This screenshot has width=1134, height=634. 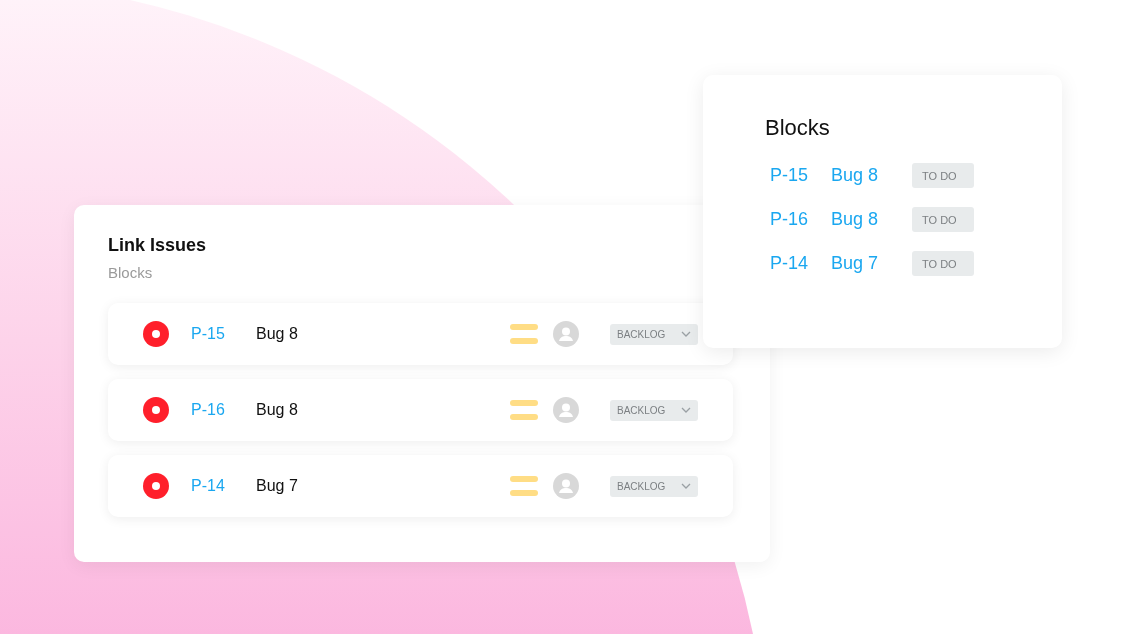 I want to click on card-title: Link Issues, so click(x=158, y=245).